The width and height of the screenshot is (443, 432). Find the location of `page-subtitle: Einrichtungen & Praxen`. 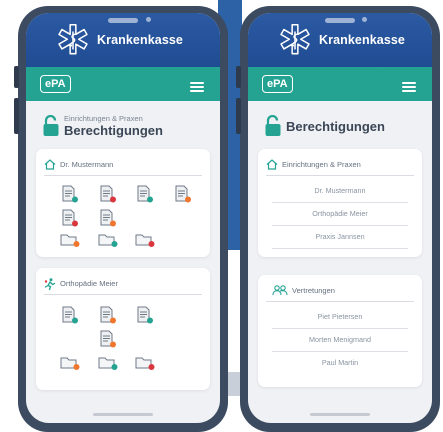

page-subtitle: Einrichtungen & Praxen is located at coordinates (103, 118).